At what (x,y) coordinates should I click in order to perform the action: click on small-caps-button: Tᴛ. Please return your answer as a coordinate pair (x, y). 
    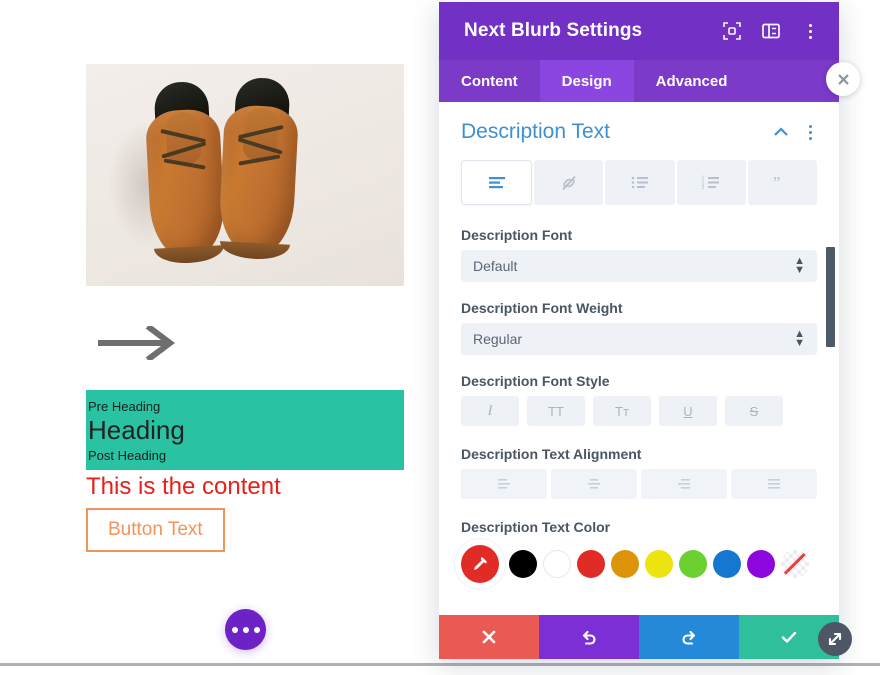
    Looking at the image, I should click on (622, 411).